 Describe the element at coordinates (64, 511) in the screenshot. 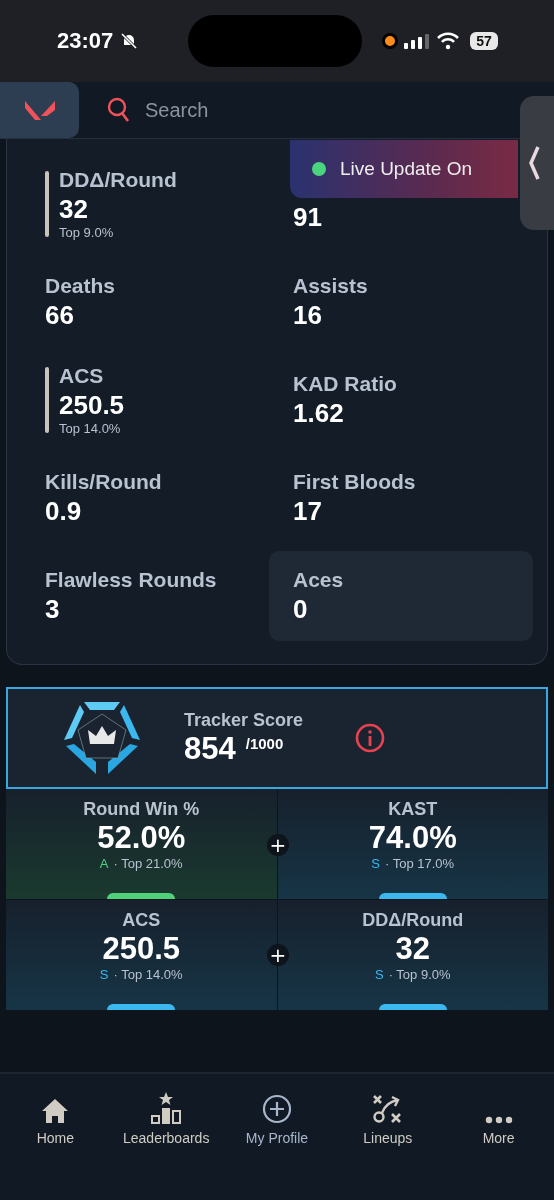

I see `stat-value: 0.9` at that location.